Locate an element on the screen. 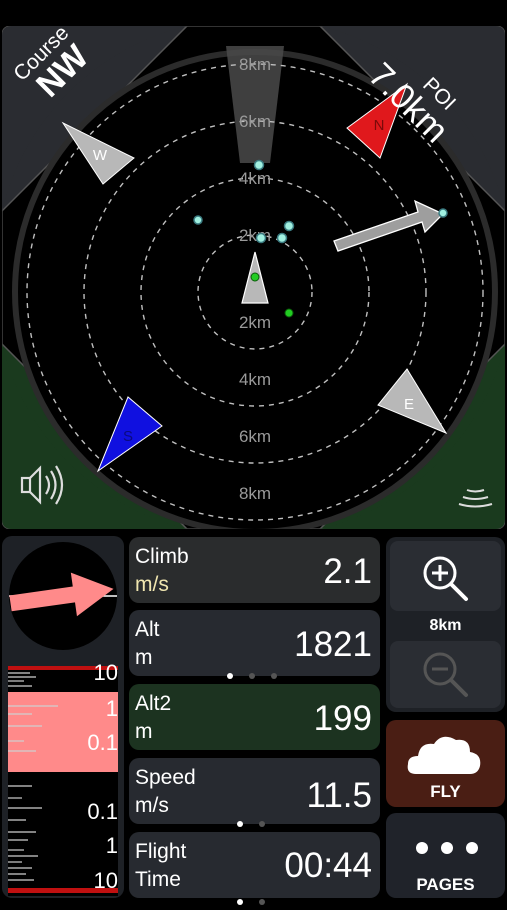  vario-scale-1-bottom: 1 is located at coordinates (111, 845).